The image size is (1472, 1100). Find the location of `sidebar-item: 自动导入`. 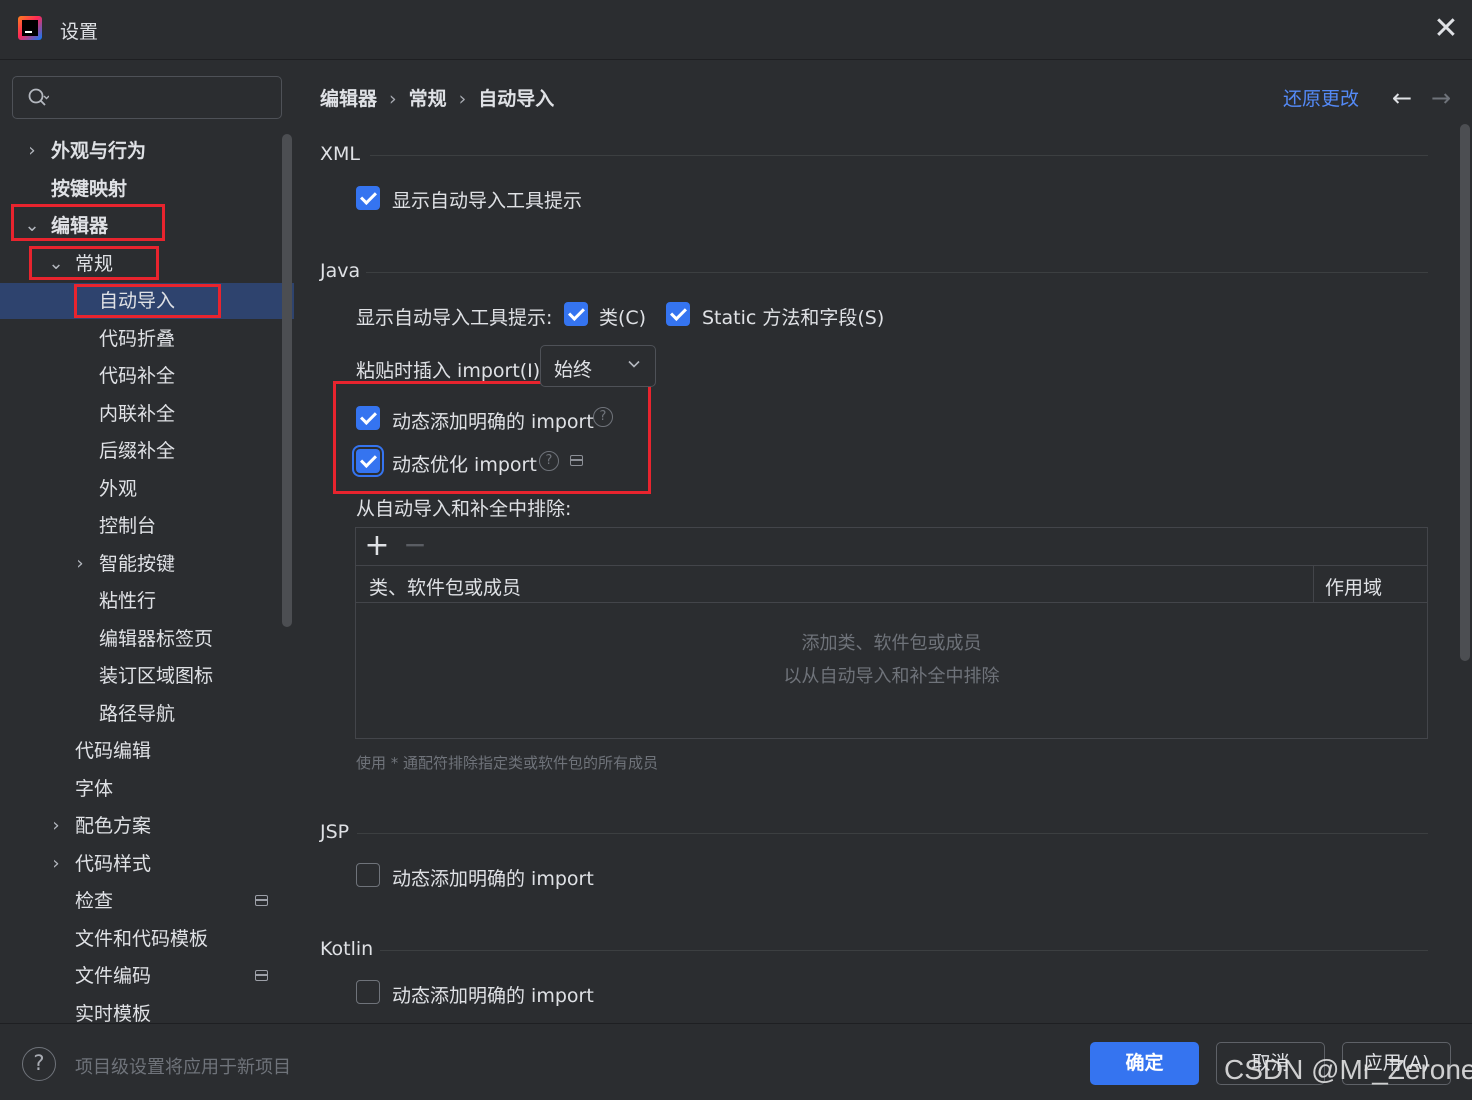

sidebar-item: 自动导入 is located at coordinates (147, 301).